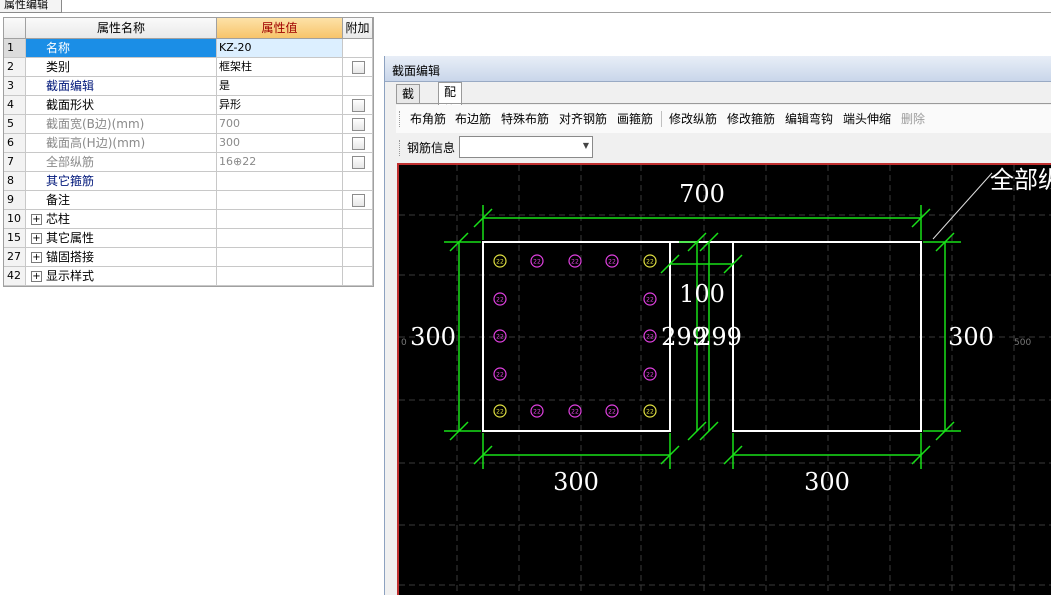  Describe the element at coordinates (70, 86) in the screenshot. I see `property-name-text: 截面编辑` at that location.